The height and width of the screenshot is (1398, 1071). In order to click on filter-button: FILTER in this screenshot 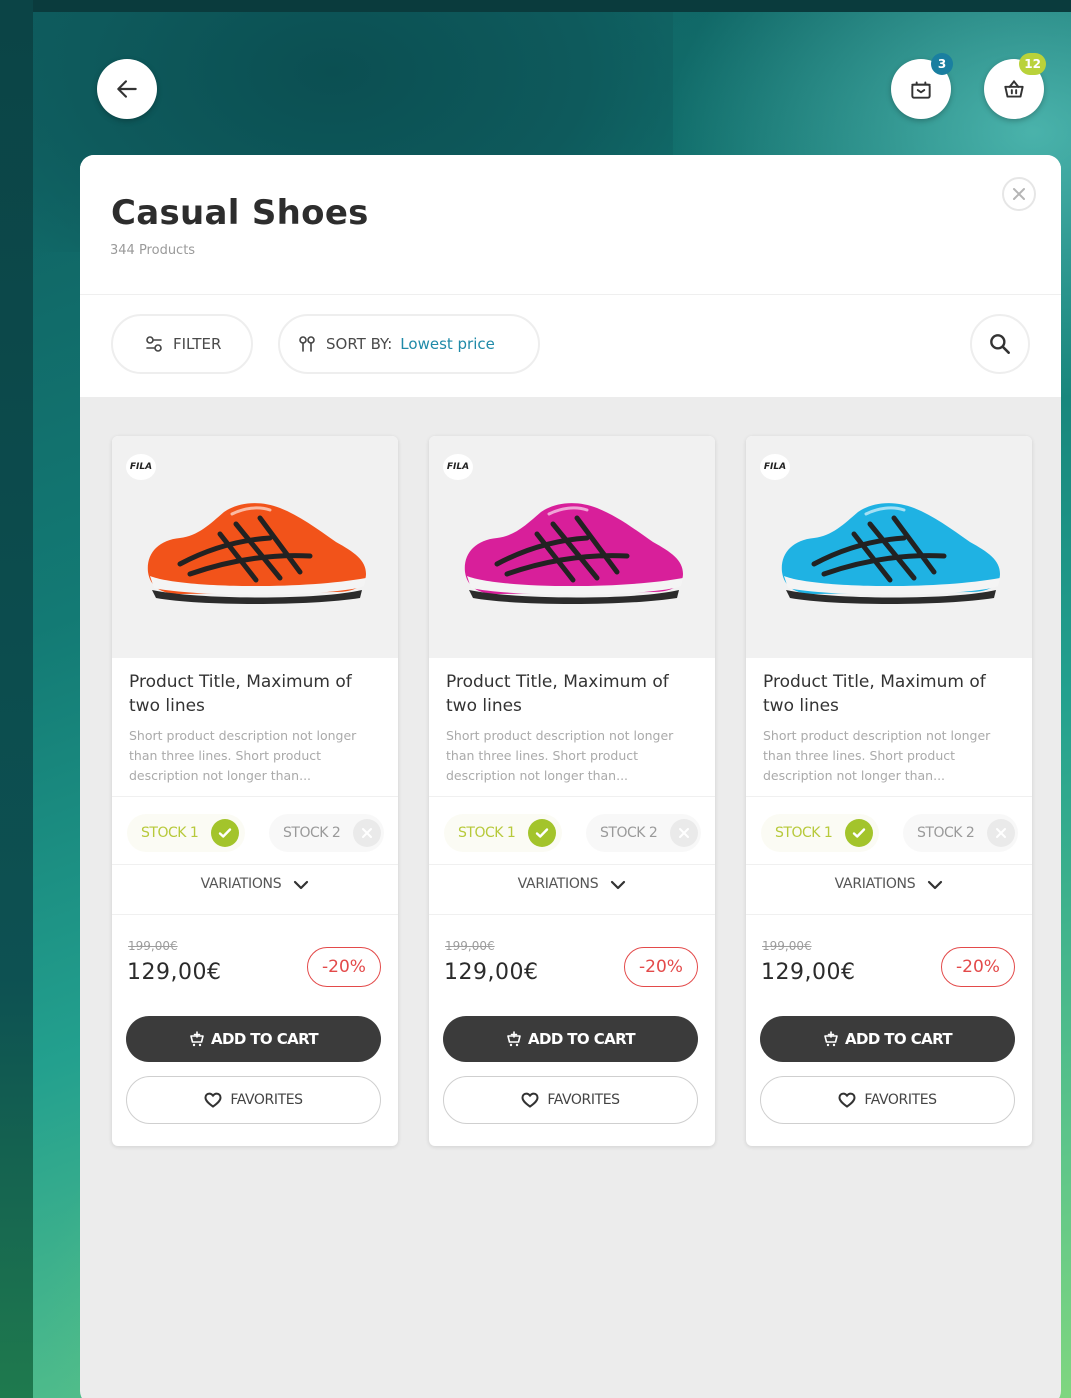, I will do `click(182, 344)`.